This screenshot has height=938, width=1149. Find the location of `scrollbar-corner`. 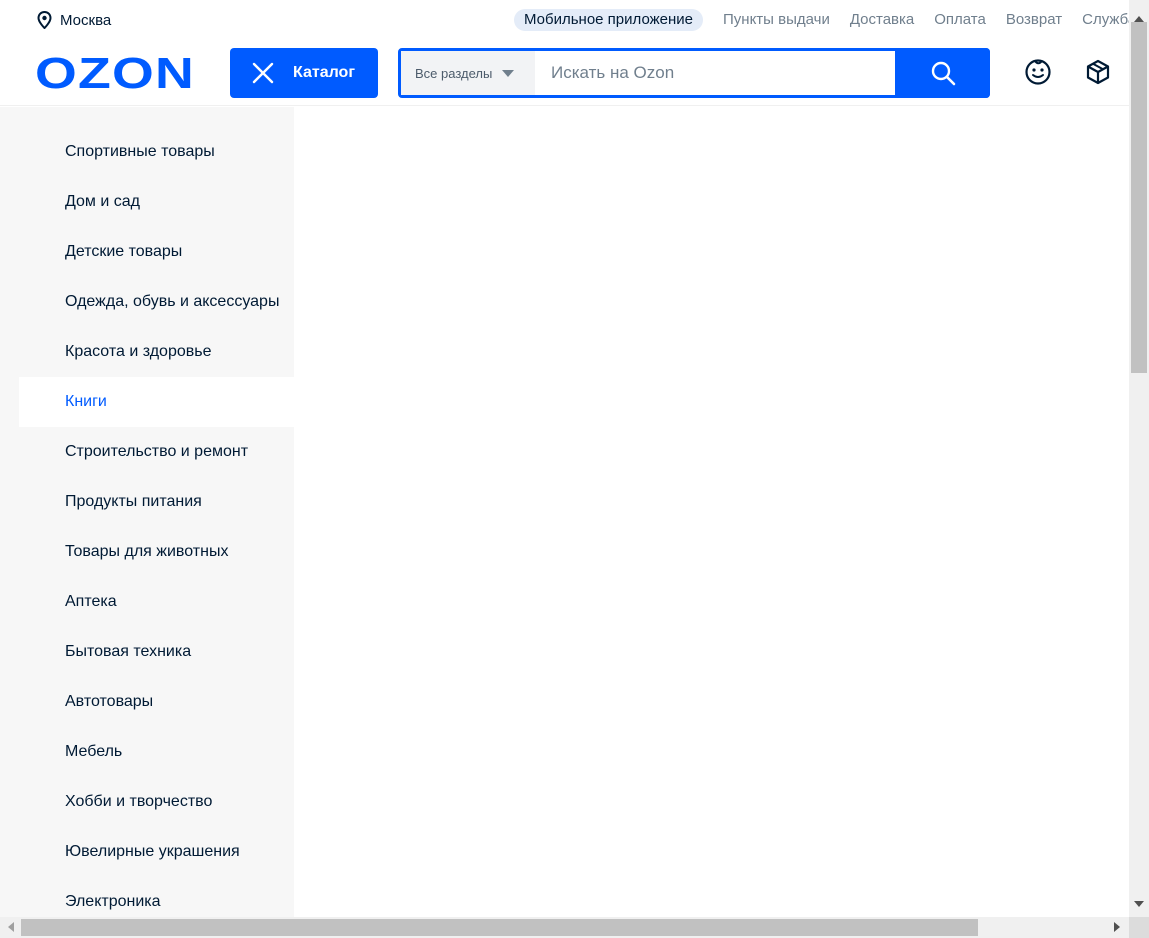

scrollbar-corner is located at coordinates (1139, 927).